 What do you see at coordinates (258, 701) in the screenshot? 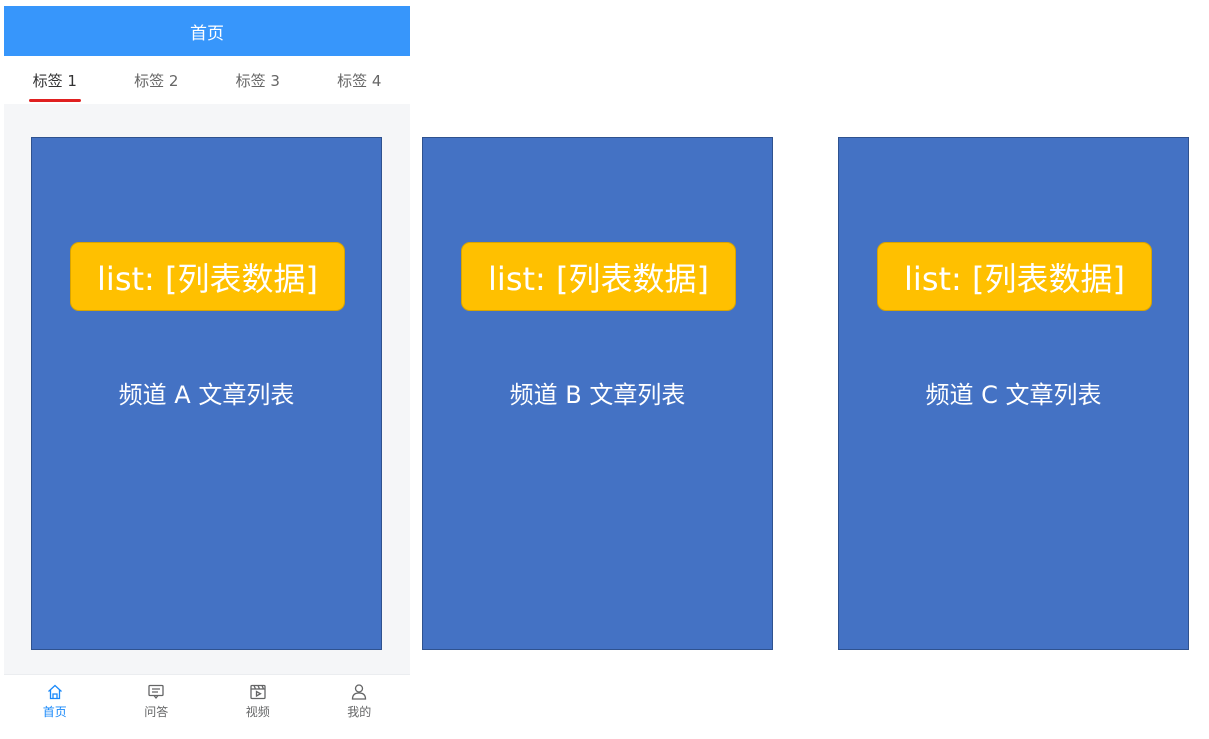
I see `tabbar-item-video: 视频` at bounding box center [258, 701].